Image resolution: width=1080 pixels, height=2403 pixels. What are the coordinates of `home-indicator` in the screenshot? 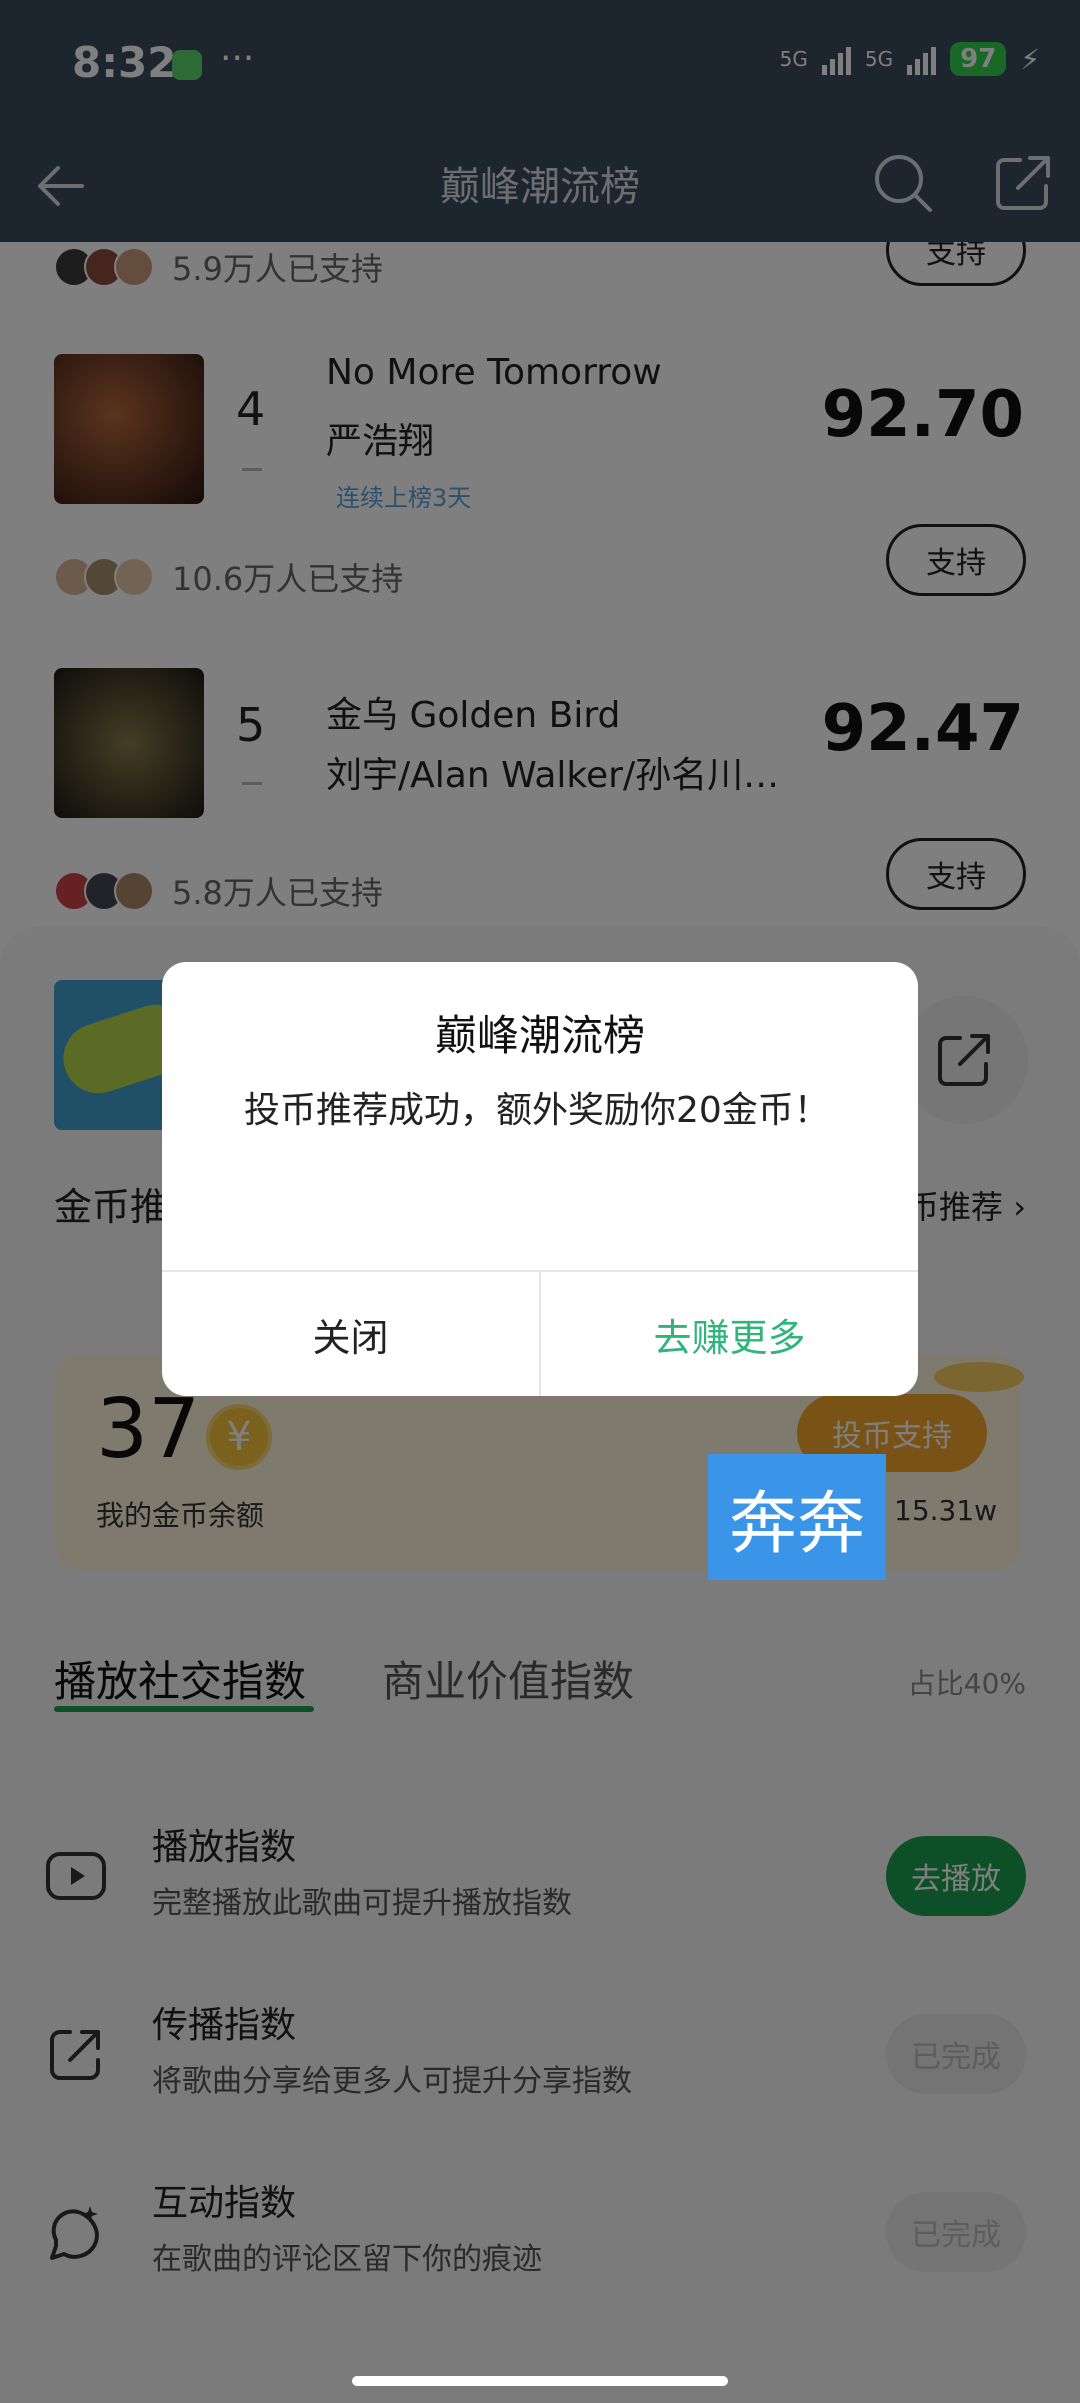 It's located at (540, 2381).